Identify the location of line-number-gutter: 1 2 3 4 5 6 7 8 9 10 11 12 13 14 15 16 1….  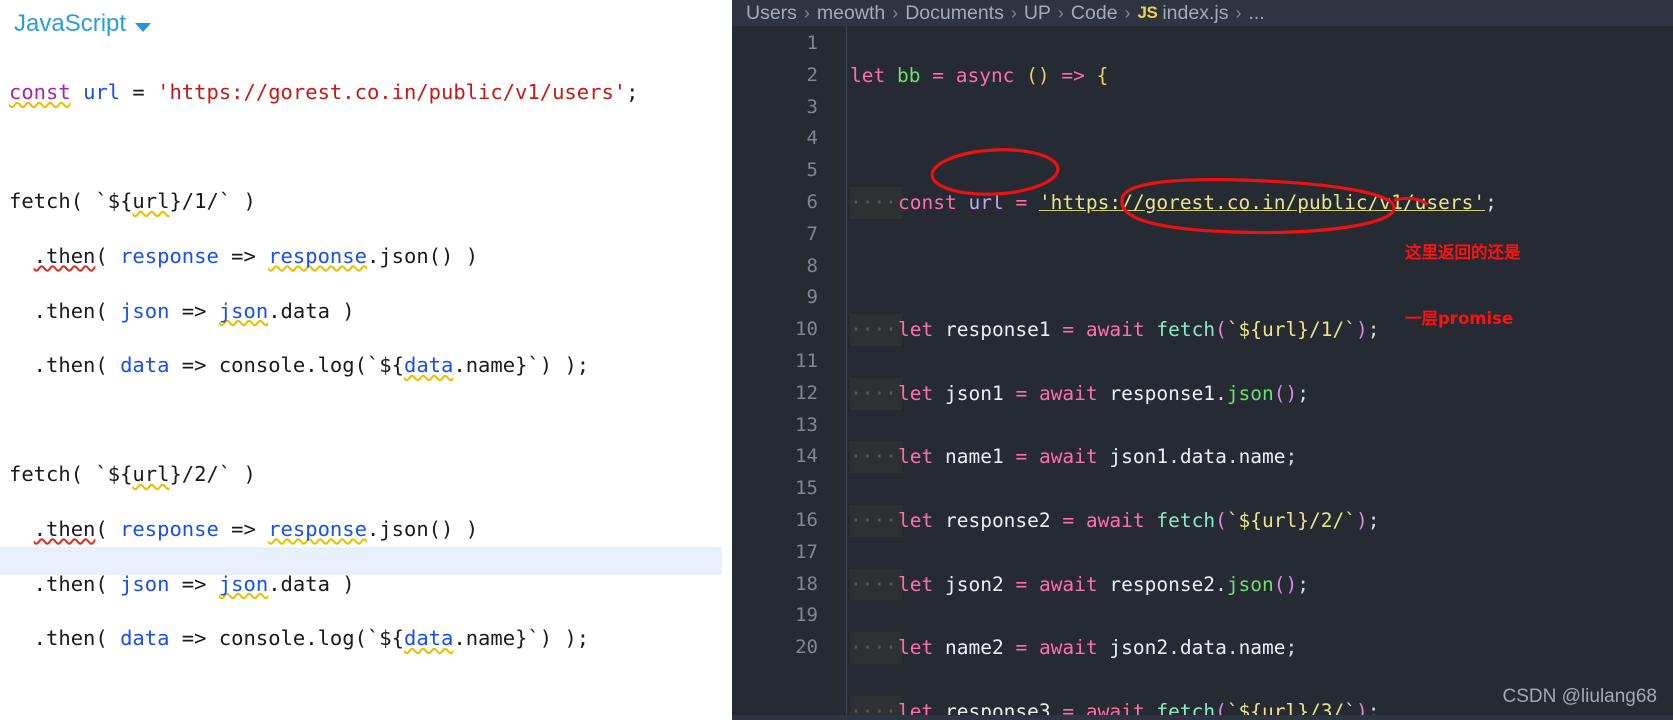
(787, 373).